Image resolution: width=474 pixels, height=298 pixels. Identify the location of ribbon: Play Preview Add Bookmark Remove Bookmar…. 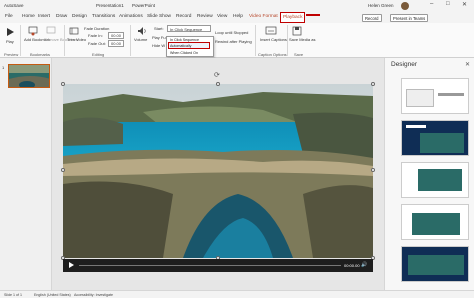
(237, 40).